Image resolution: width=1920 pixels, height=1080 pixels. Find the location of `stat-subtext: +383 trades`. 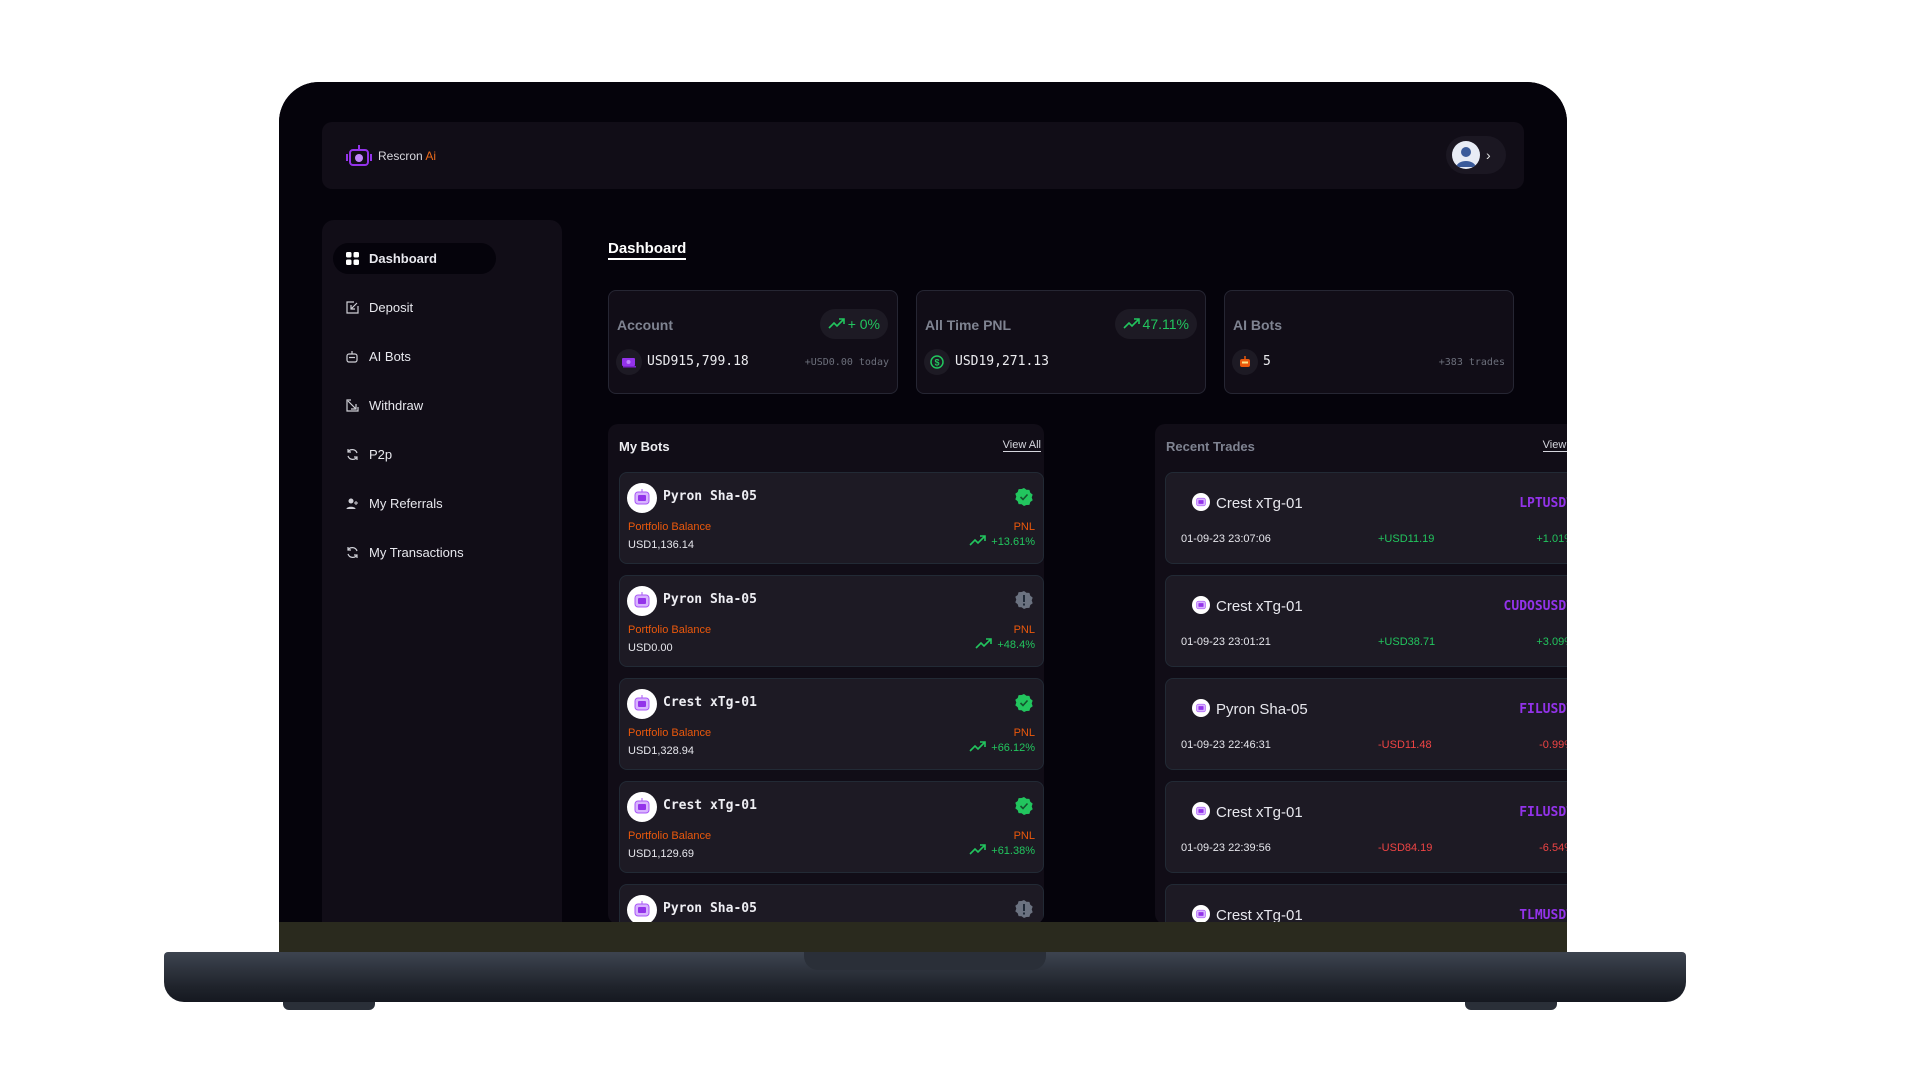

stat-subtext: +383 trades is located at coordinates (1471, 362).